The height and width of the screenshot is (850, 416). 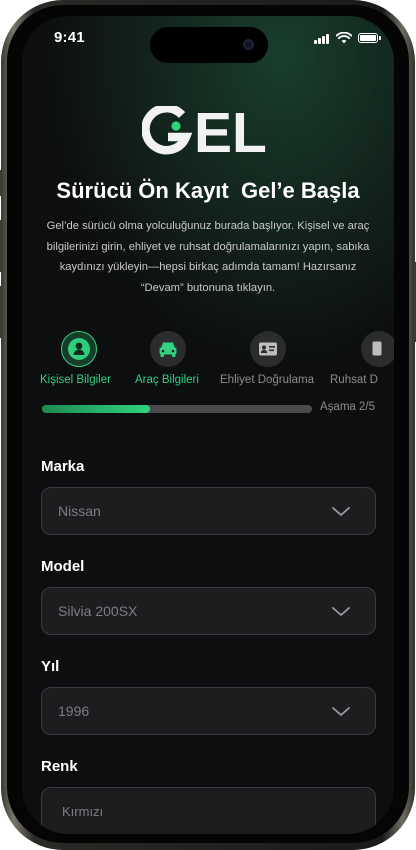 I want to click on page-title: Sürücü Ön Kayıt Gel’e Başla, so click(x=208, y=190).